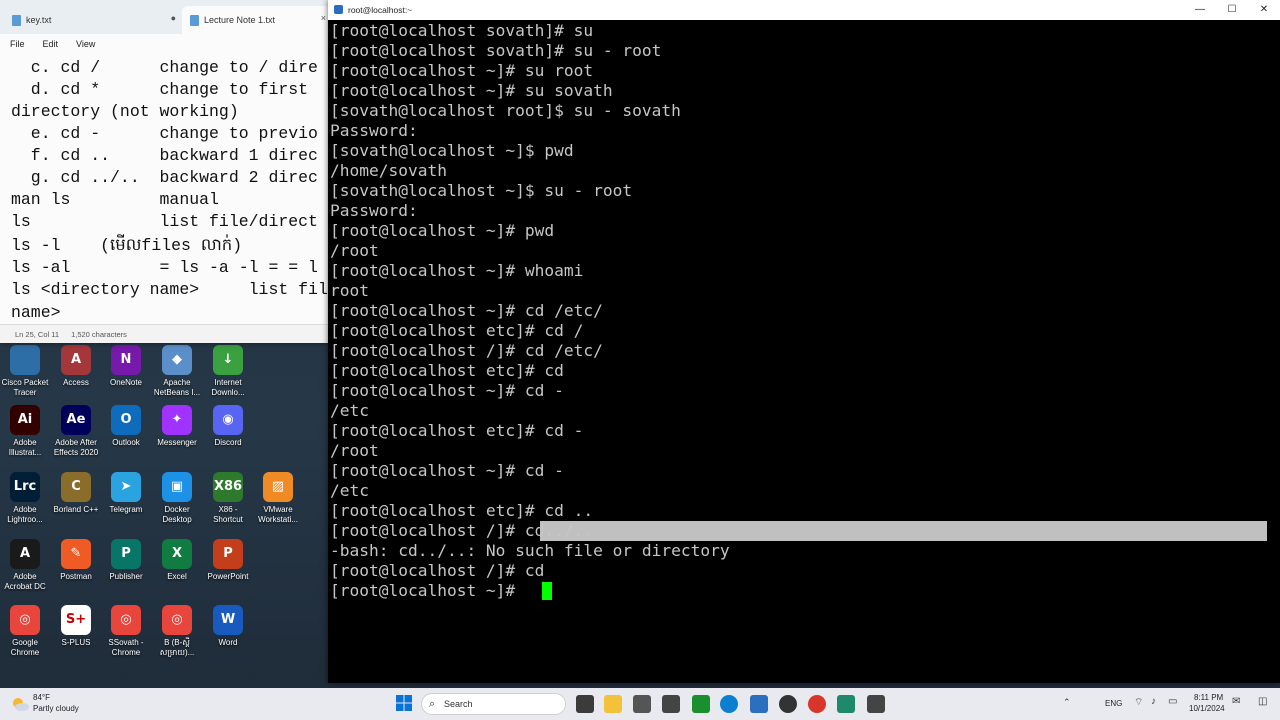 The image size is (1280, 720). Describe the element at coordinates (126, 576) in the screenshot. I see `desktop-icon-label: Publisher` at that location.